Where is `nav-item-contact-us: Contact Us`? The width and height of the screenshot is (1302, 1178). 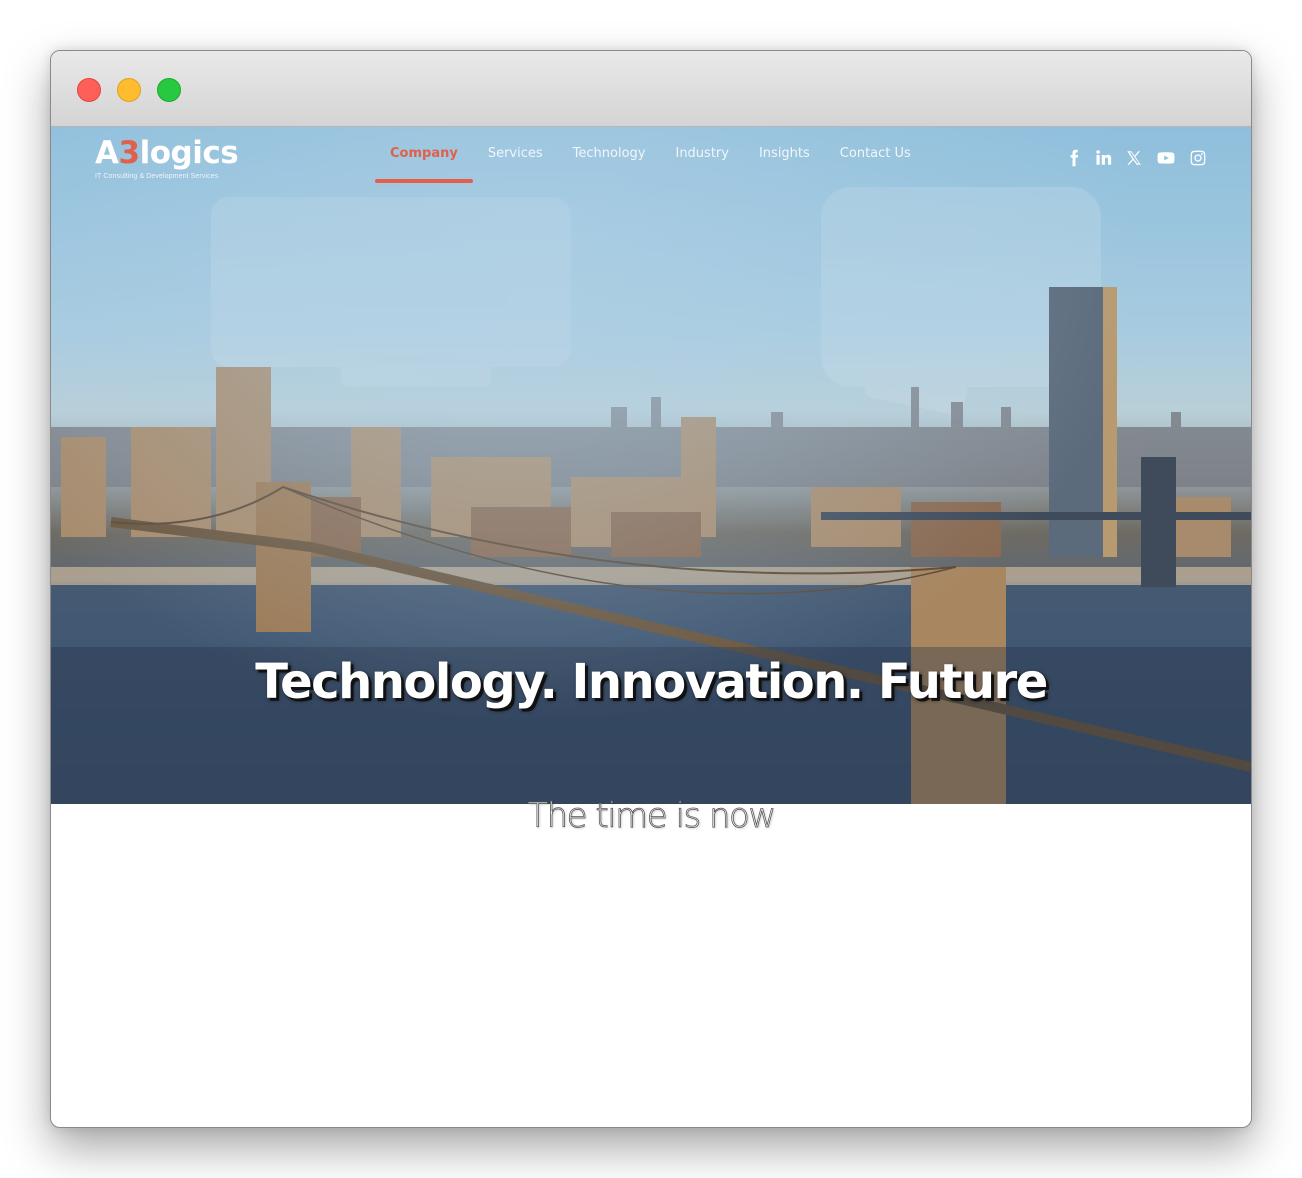
nav-item-contact-us: Contact Us is located at coordinates (875, 155).